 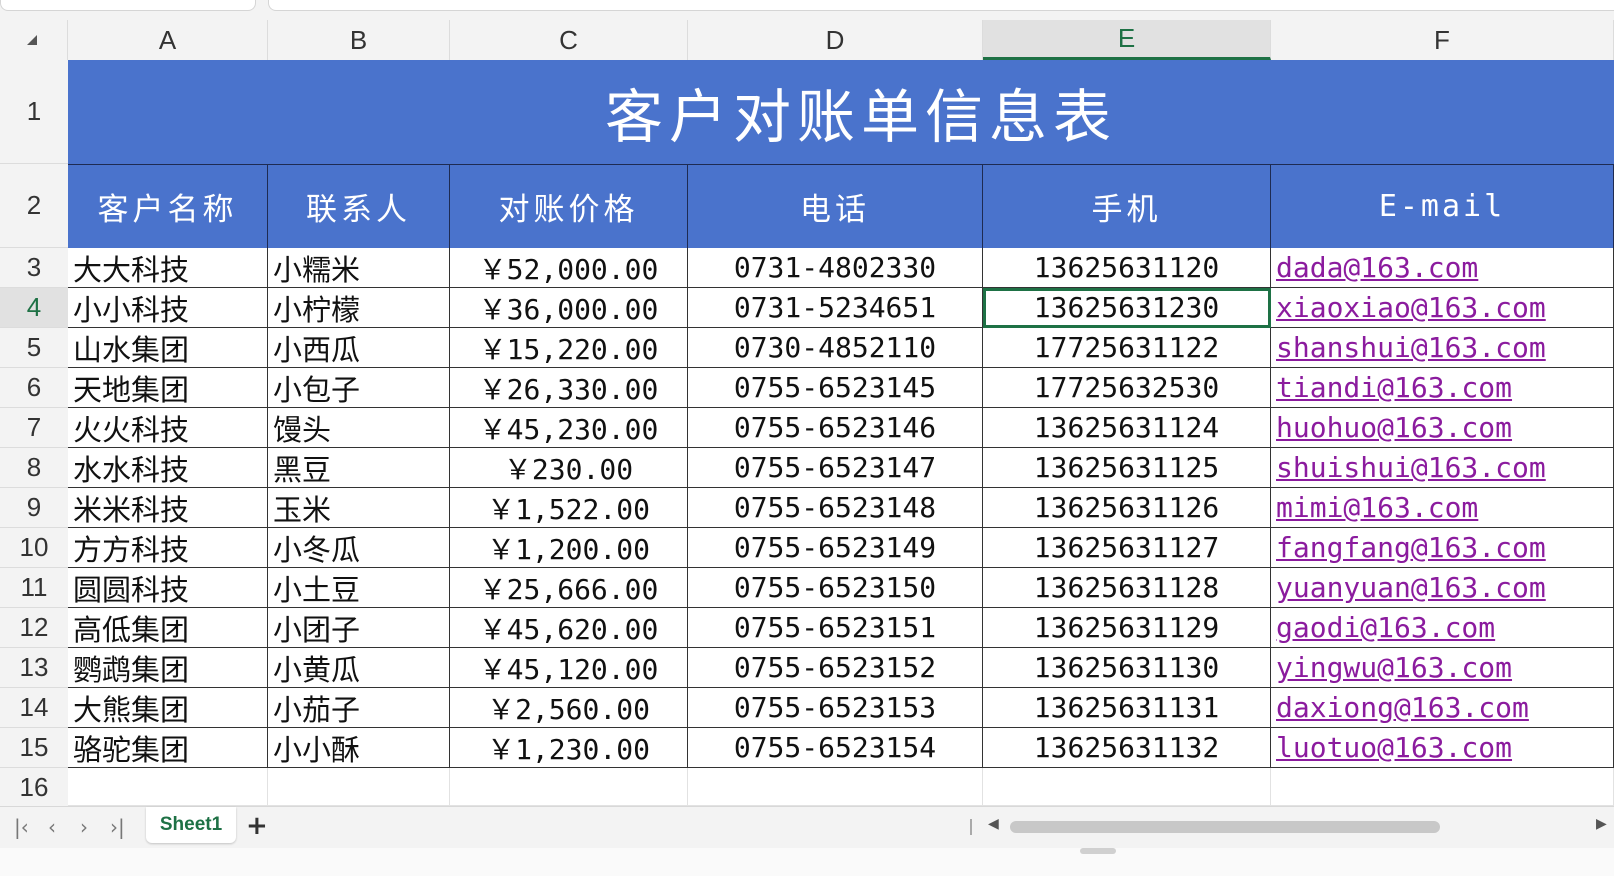 What do you see at coordinates (1127, 388) in the screenshot?
I see `cell-mobile: 17725632530` at bounding box center [1127, 388].